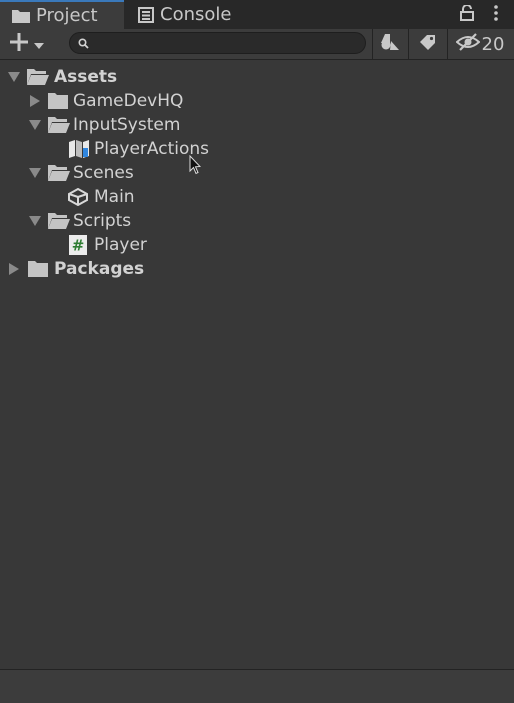 This screenshot has height=703, width=514. Describe the element at coordinates (468, 44) in the screenshot. I see `eye-slash-icon` at that location.